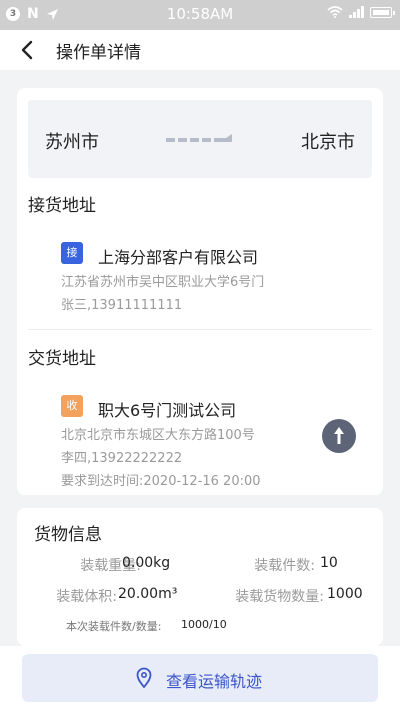 This screenshot has height=711, width=400. I want to click on pickup-address: 江苏省苏州市吴中区职业大学6号门, so click(163, 282).